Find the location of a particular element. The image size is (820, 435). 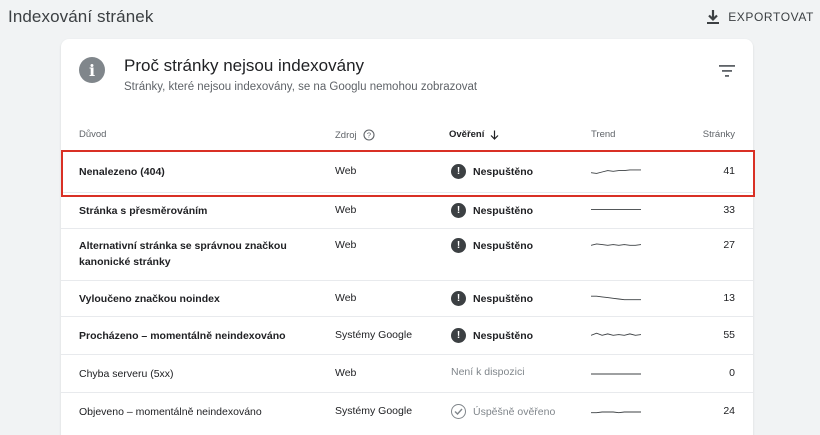

header-pages-label: Stránky is located at coordinates (718, 134).